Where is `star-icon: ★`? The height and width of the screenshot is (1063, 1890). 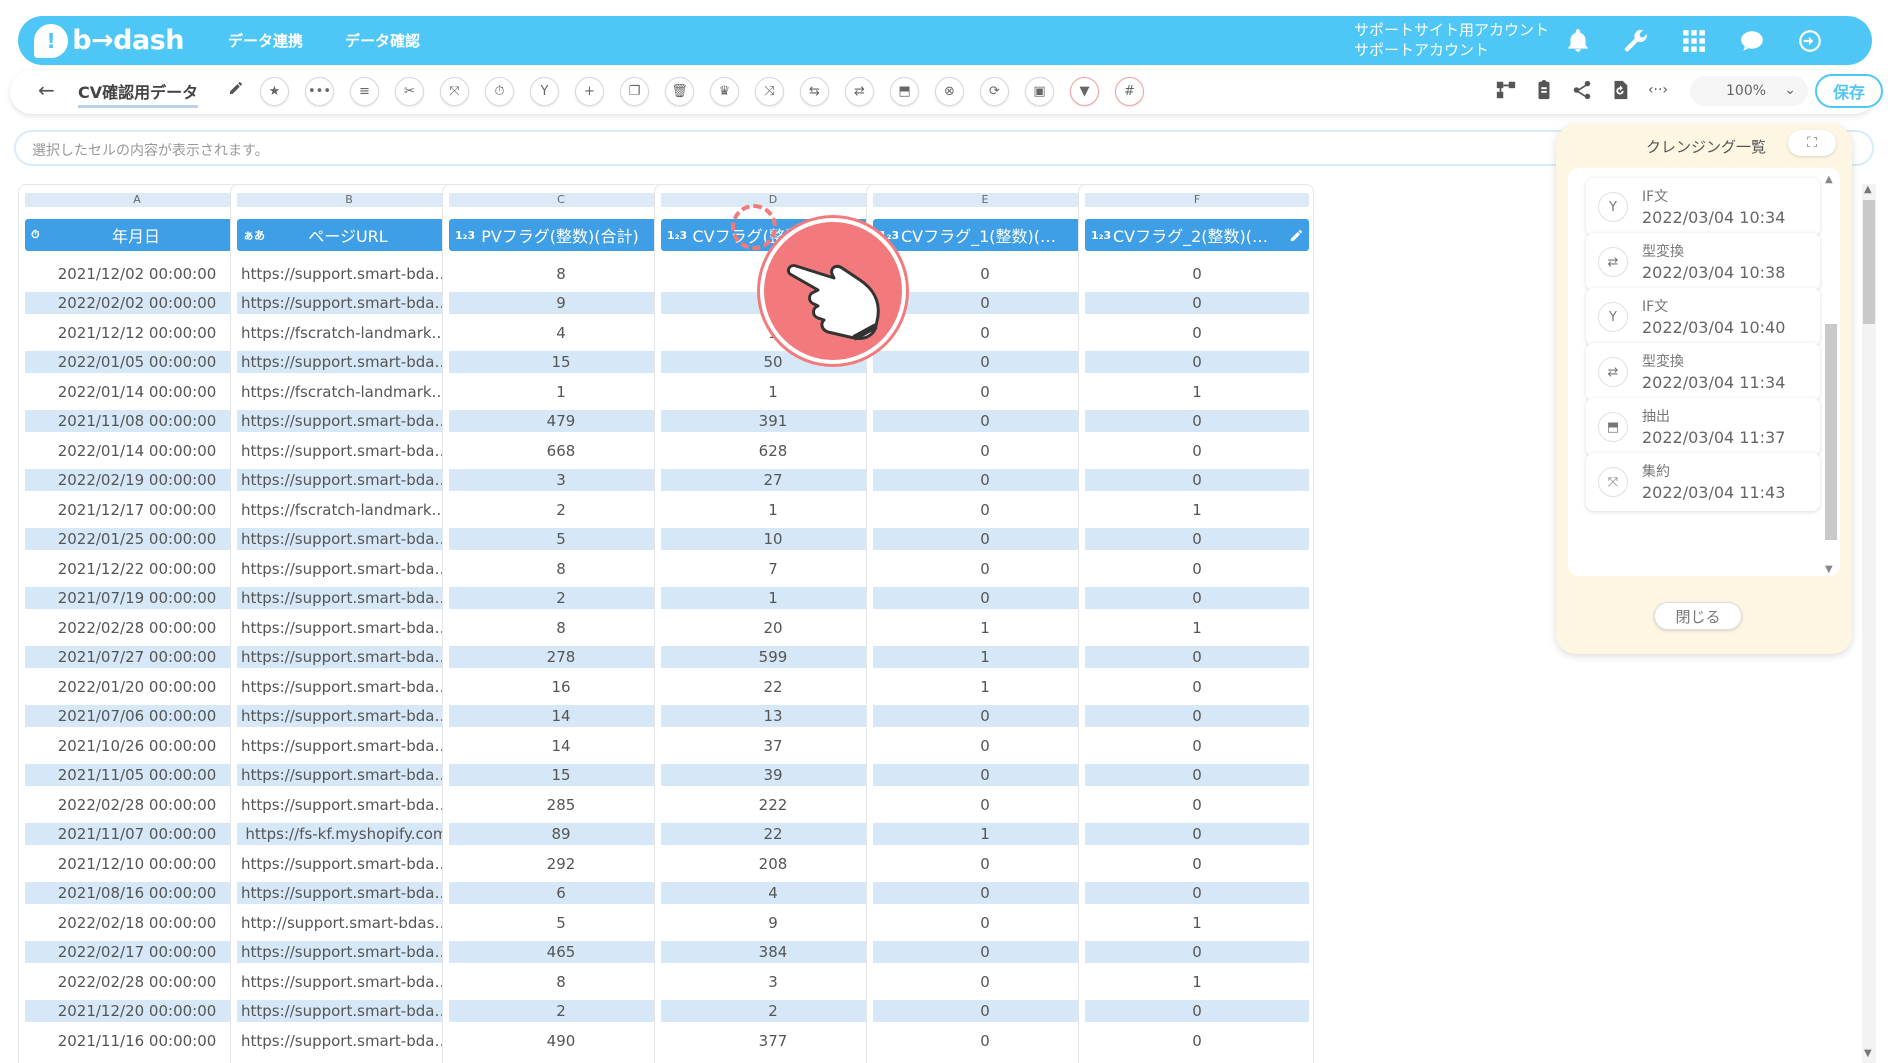
star-icon: ★ is located at coordinates (274, 91).